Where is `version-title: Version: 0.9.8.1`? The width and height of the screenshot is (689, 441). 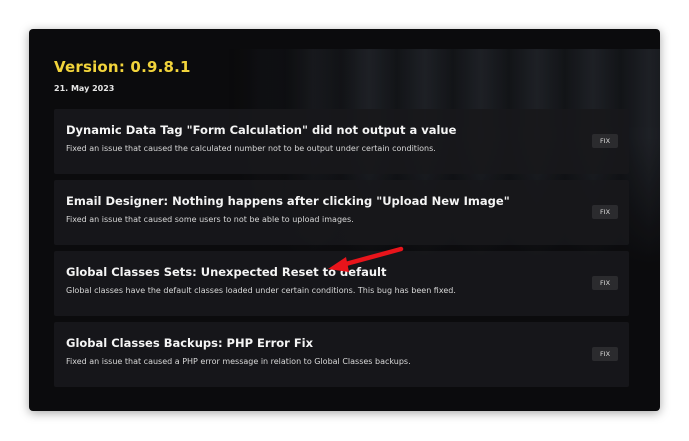 version-title: Version: 0.9.8.1 is located at coordinates (122, 67).